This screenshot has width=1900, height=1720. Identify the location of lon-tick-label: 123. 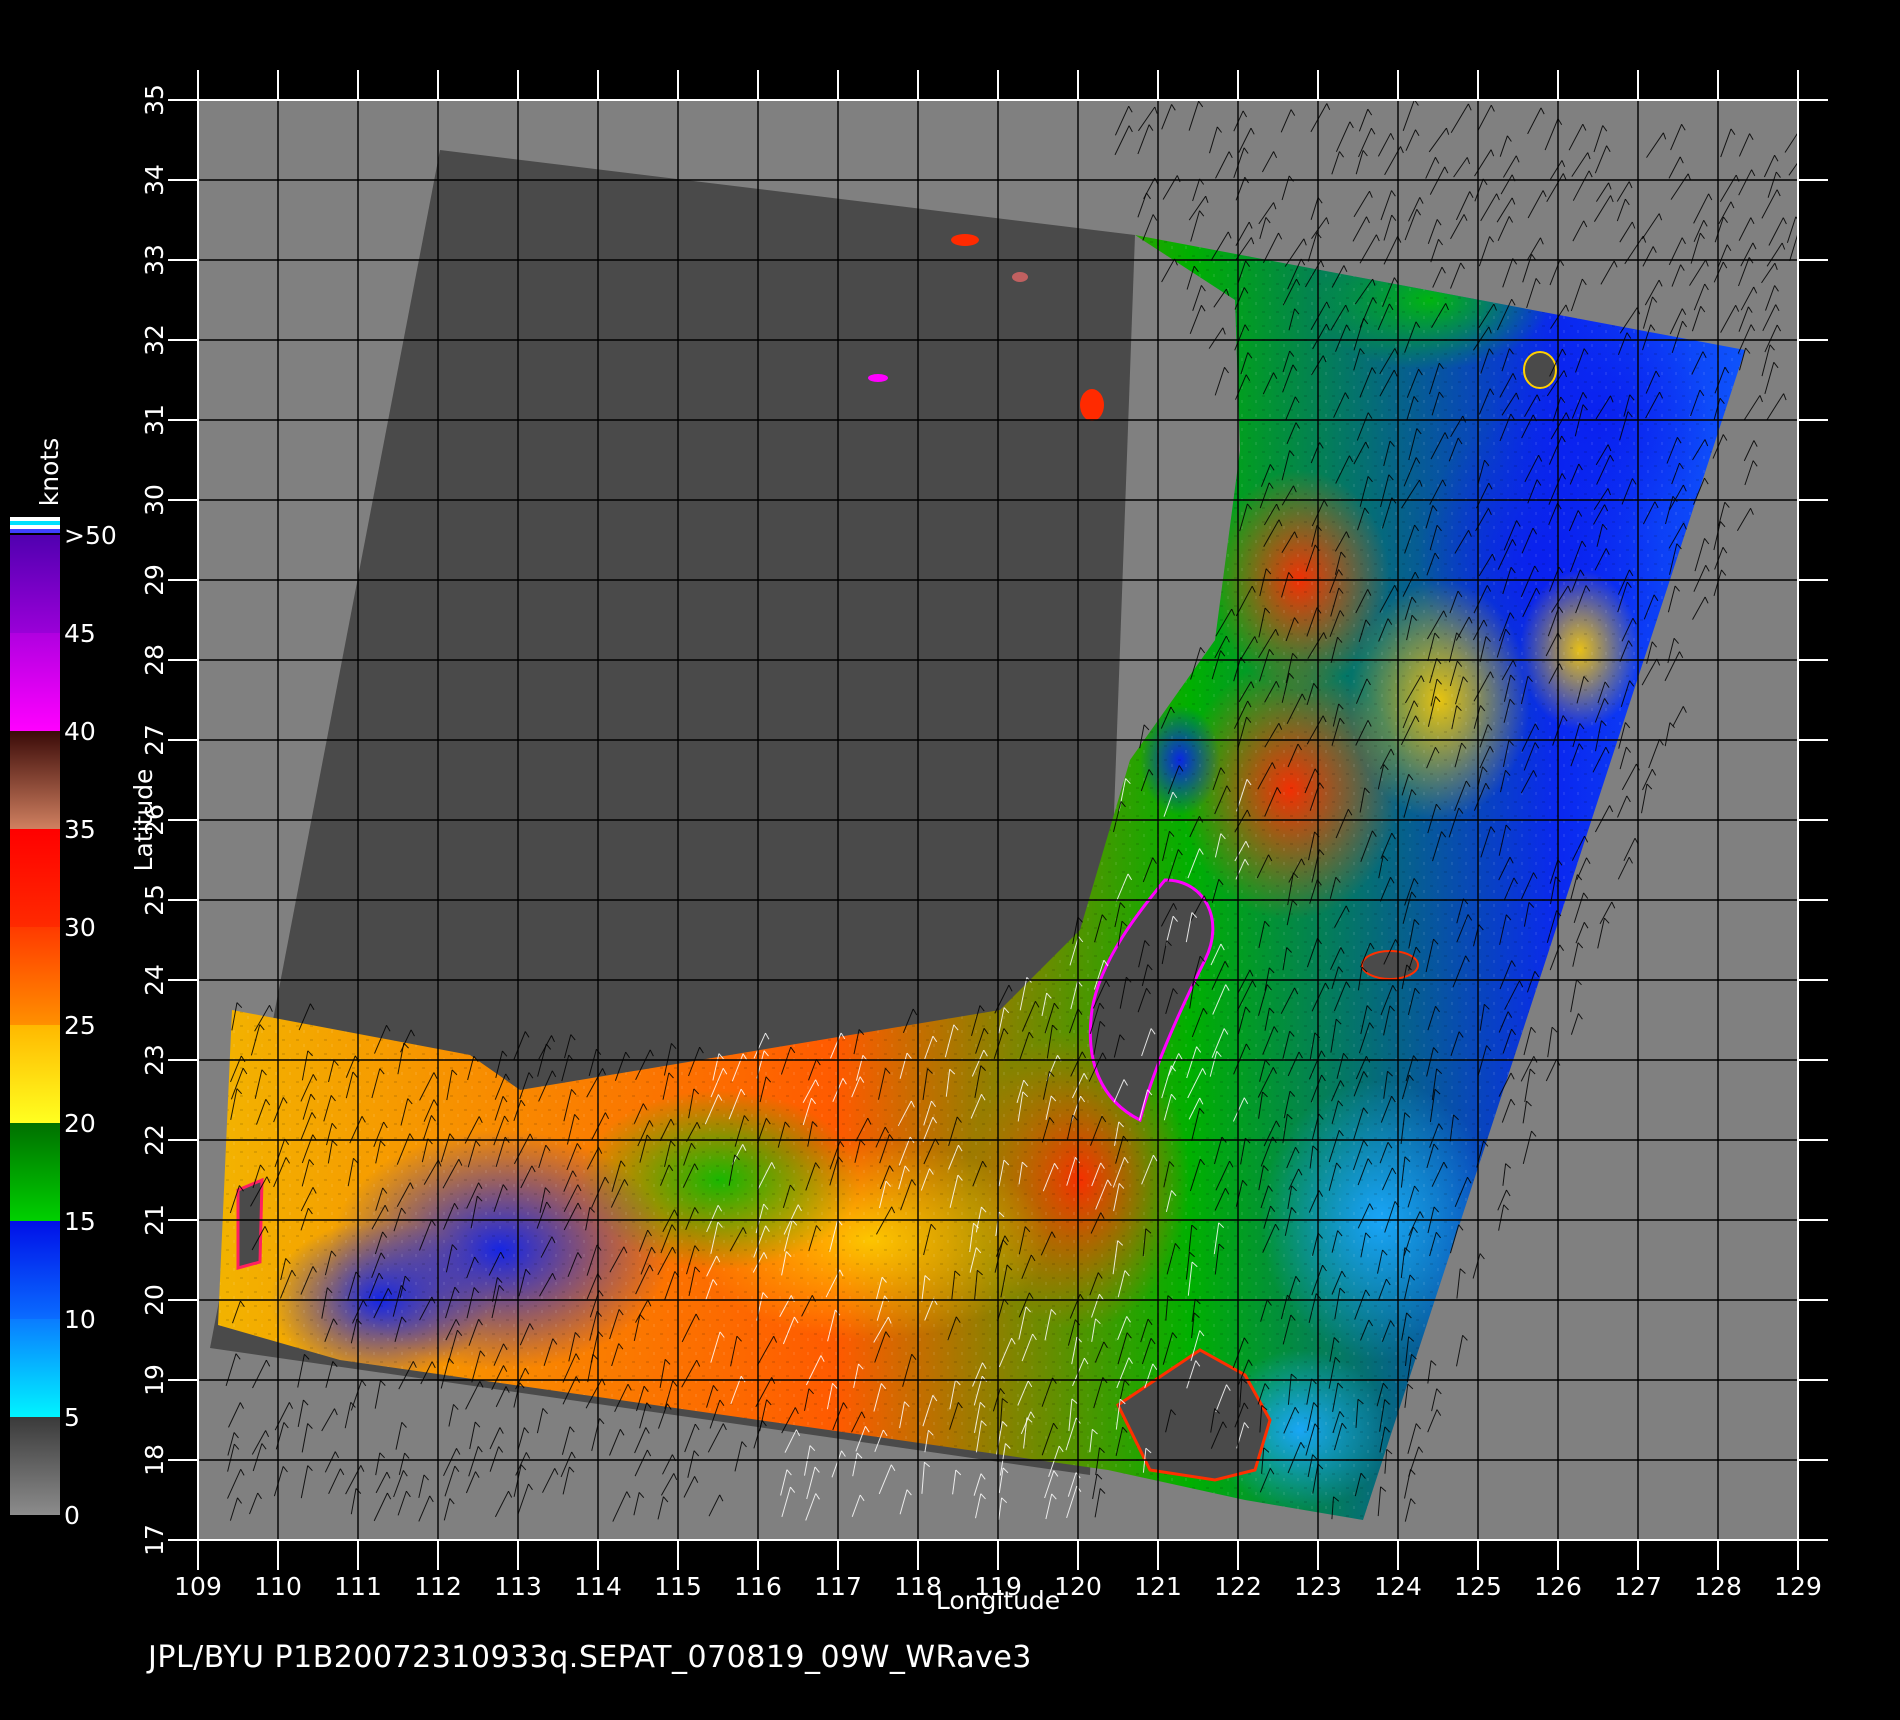
(1318, 1586).